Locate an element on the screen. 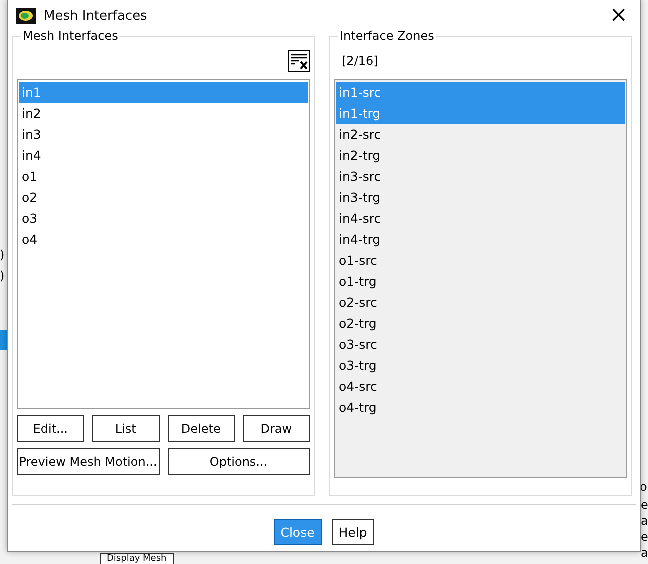  list-item: o3 is located at coordinates (163, 218).